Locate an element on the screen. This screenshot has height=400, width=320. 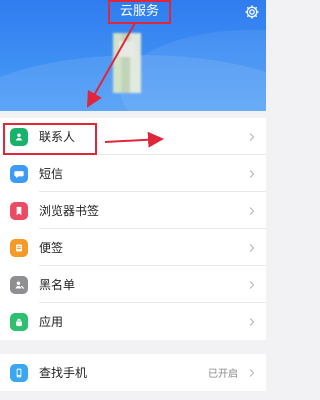
note-icon is located at coordinates (19, 247).